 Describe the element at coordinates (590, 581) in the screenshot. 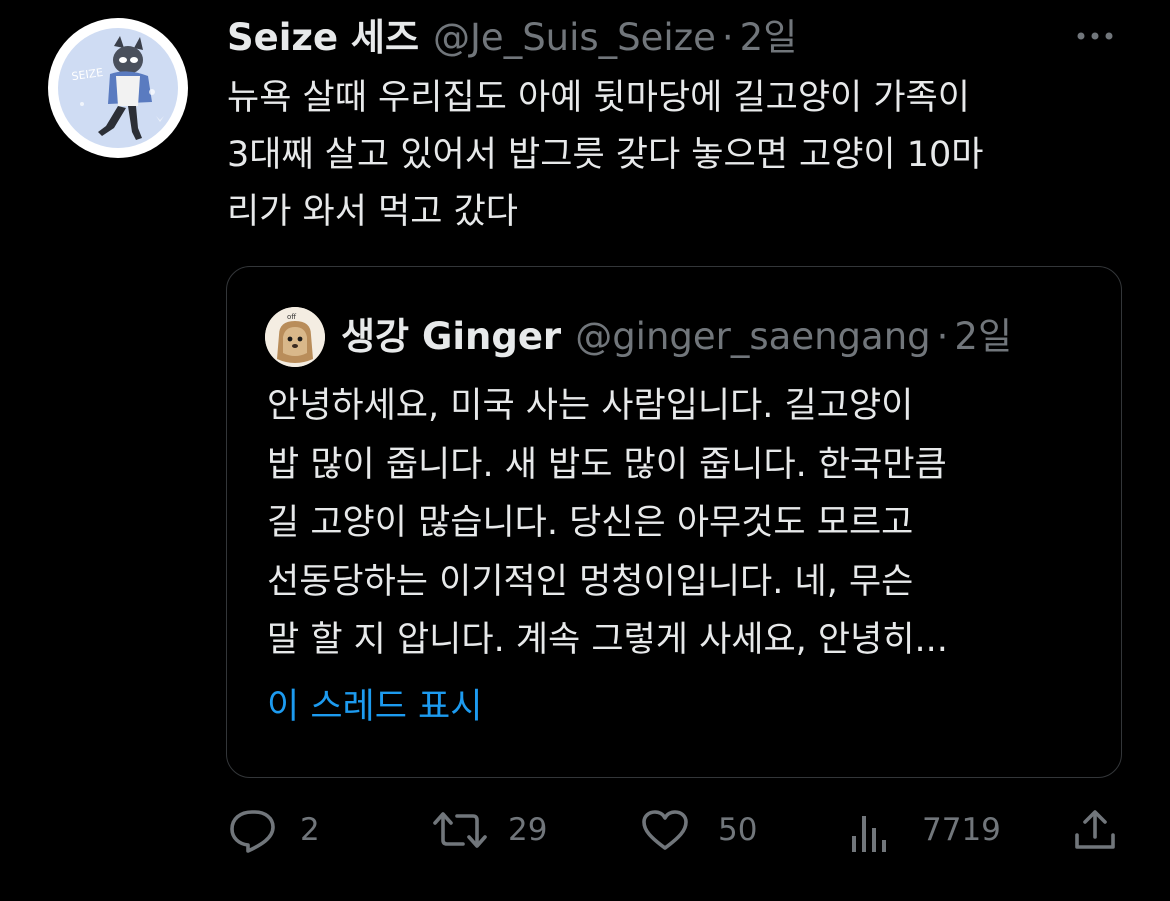

I see `quoted-text-line: 선동당하는 이기적인 멍청이입니다. 네, 무슨` at that location.